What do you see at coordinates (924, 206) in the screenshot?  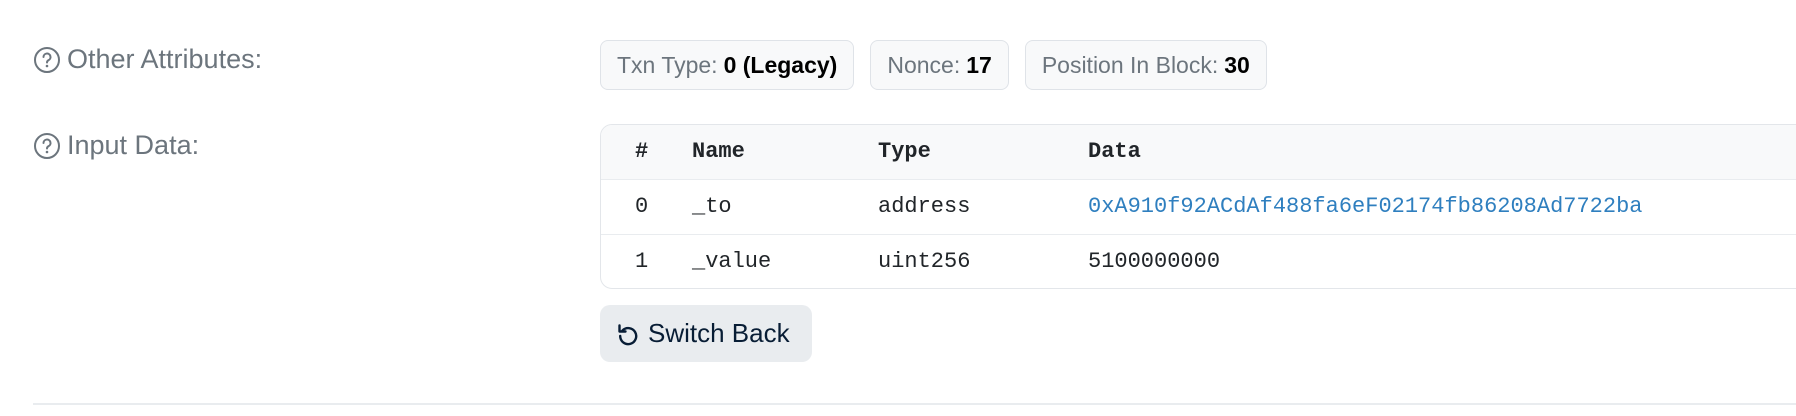 I see `param-type: address` at bounding box center [924, 206].